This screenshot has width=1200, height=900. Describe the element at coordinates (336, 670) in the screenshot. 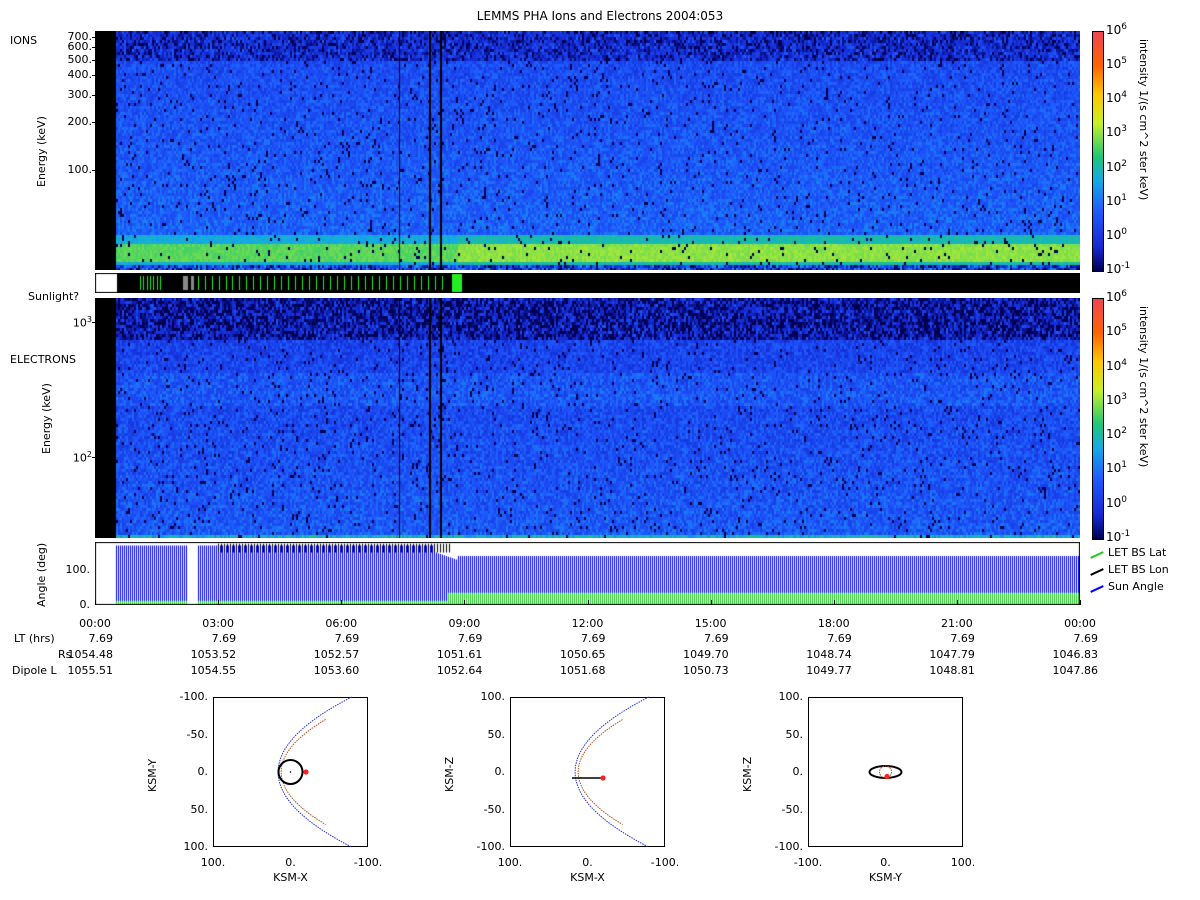

I see `ephemeris-value: 1053.60` at that location.